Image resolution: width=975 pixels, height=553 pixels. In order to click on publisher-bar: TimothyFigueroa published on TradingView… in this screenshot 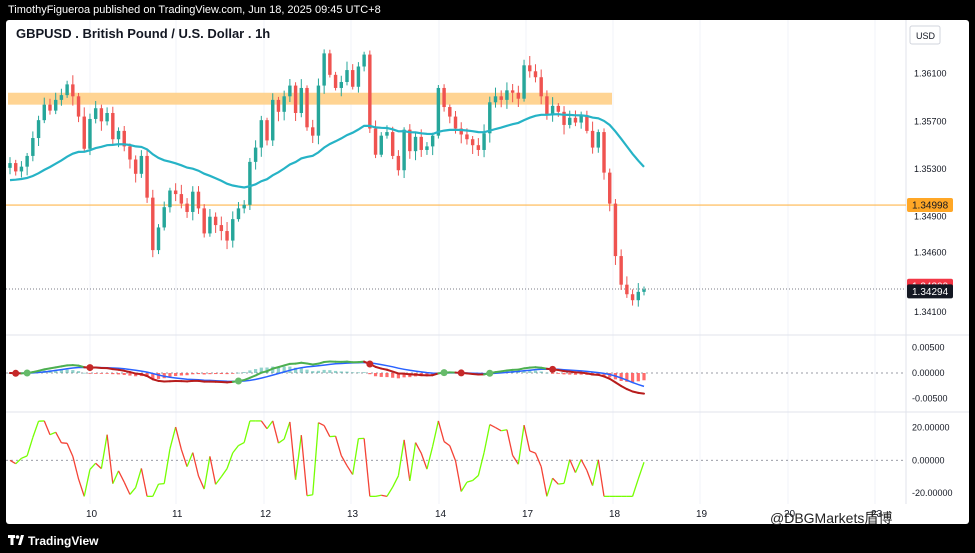, I will do `click(487, 10)`.